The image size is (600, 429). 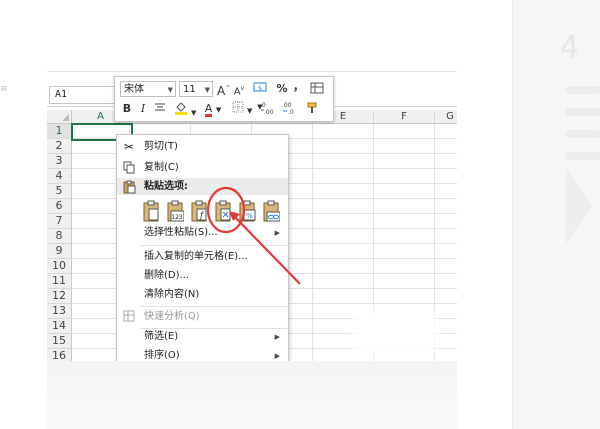 What do you see at coordinates (59, 221) in the screenshot?
I see `row-header-7: 7` at bounding box center [59, 221].